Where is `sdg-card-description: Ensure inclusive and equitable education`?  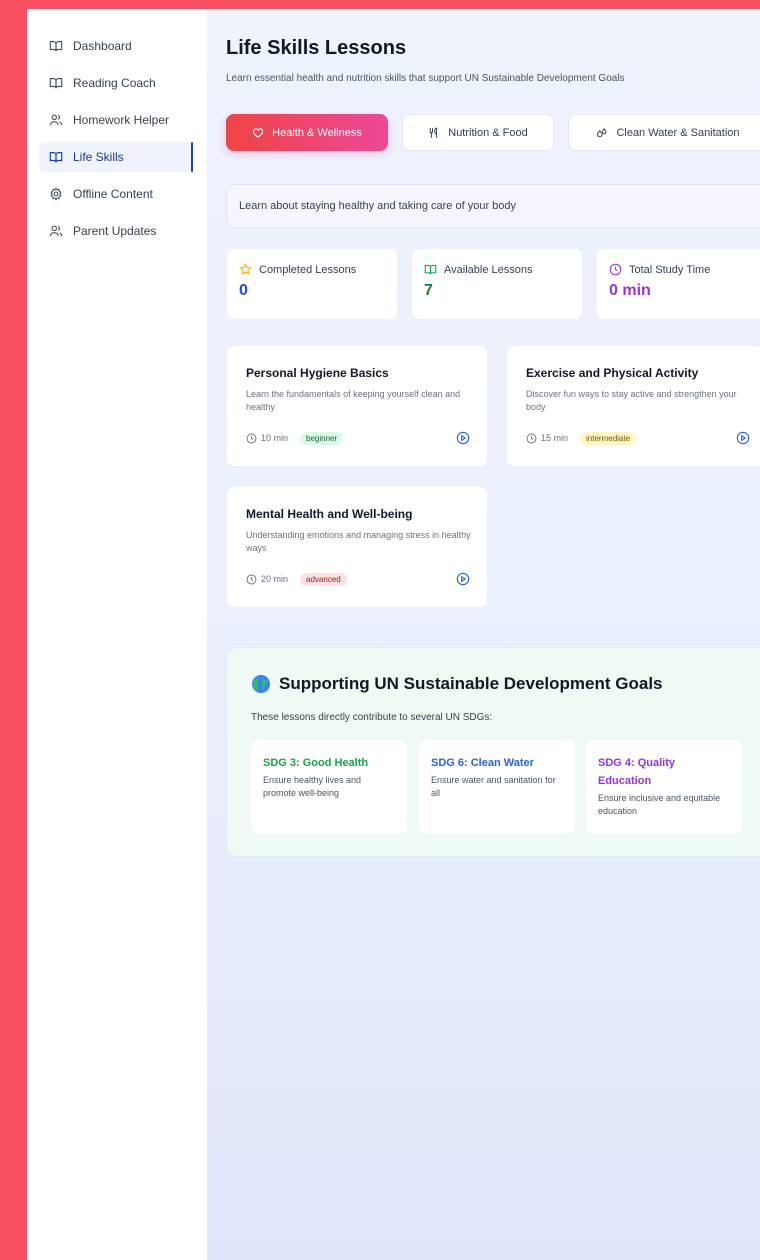 sdg-card-description: Ensure inclusive and equitable education is located at coordinates (659, 804).